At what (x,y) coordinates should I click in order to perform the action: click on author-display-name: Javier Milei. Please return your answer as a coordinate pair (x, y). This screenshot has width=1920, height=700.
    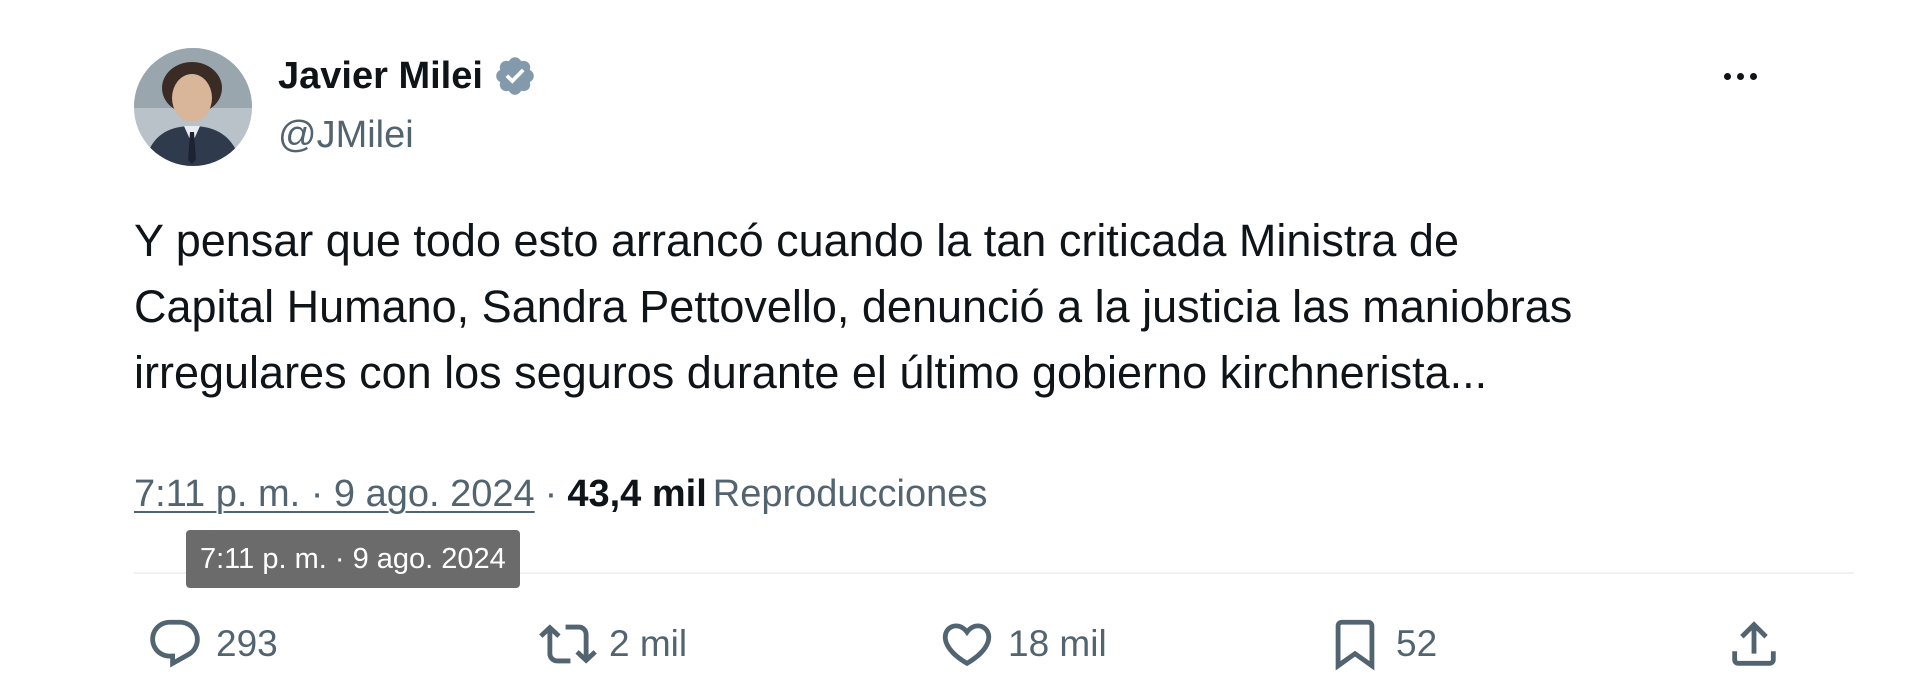
    Looking at the image, I should click on (380, 76).